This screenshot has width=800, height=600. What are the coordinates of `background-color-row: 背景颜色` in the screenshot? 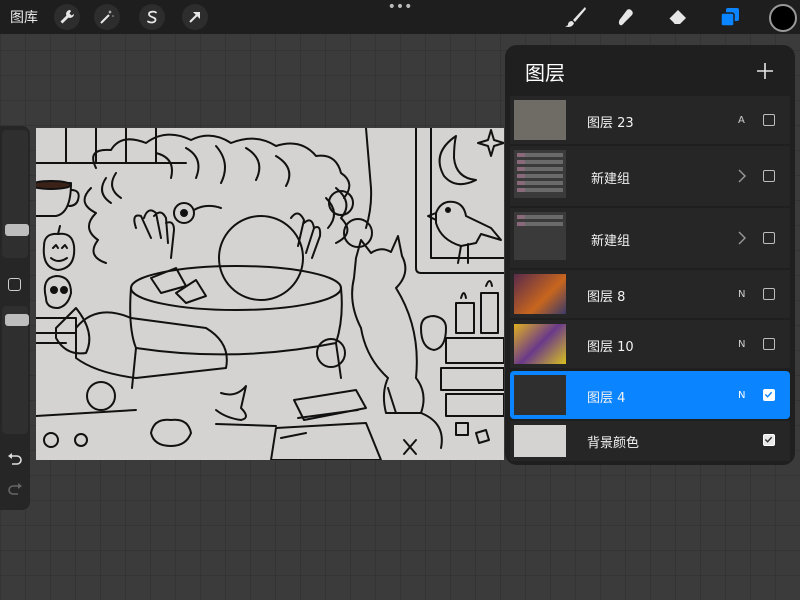 It's located at (650, 441).